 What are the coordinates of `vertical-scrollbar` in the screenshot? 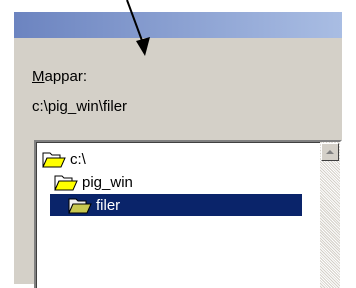 It's located at (330, 215).